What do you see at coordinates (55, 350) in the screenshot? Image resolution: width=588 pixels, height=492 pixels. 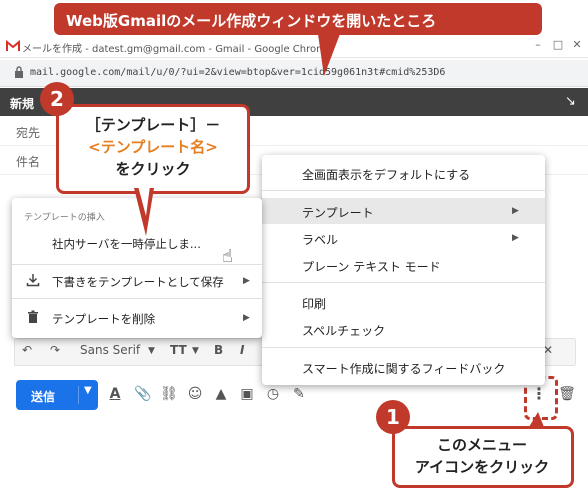 I see `redo-icon: ↷` at bounding box center [55, 350].